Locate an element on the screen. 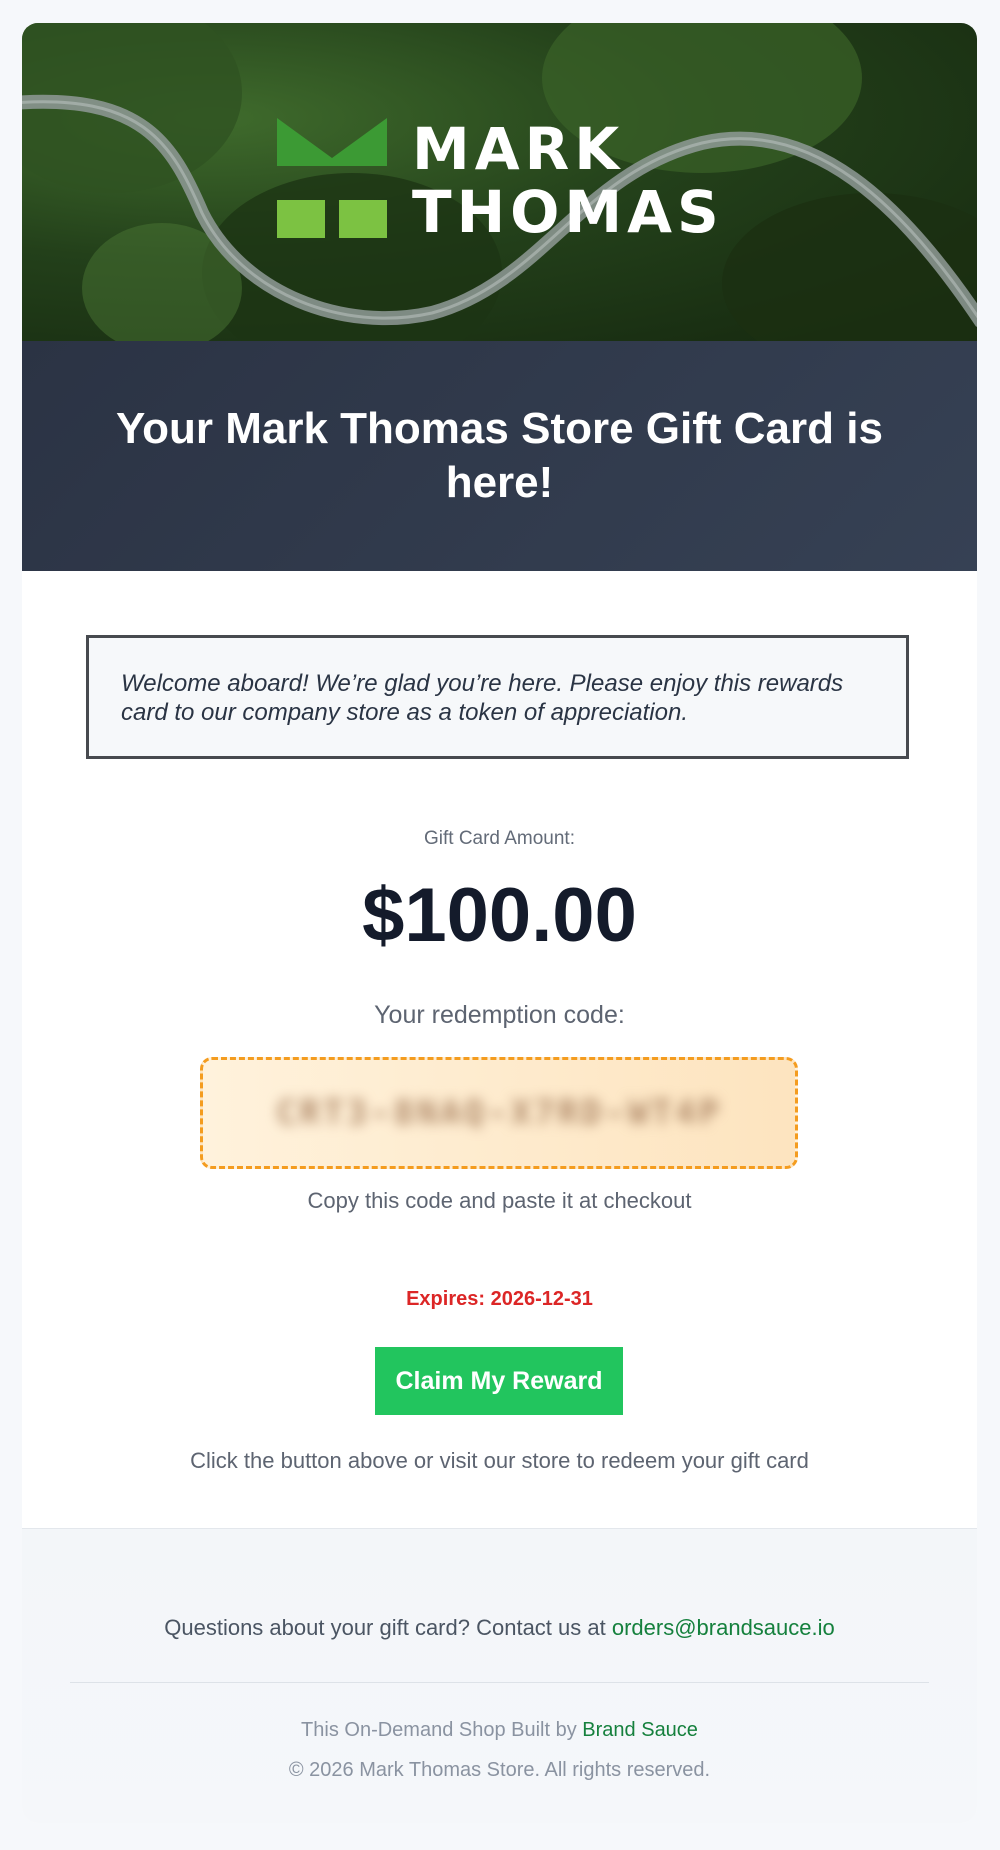 The width and height of the screenshot is (1000, 1850). footer-built-by: This On-Demand Shop Built by Brand Sauce is located at coordinates (499, 1730).